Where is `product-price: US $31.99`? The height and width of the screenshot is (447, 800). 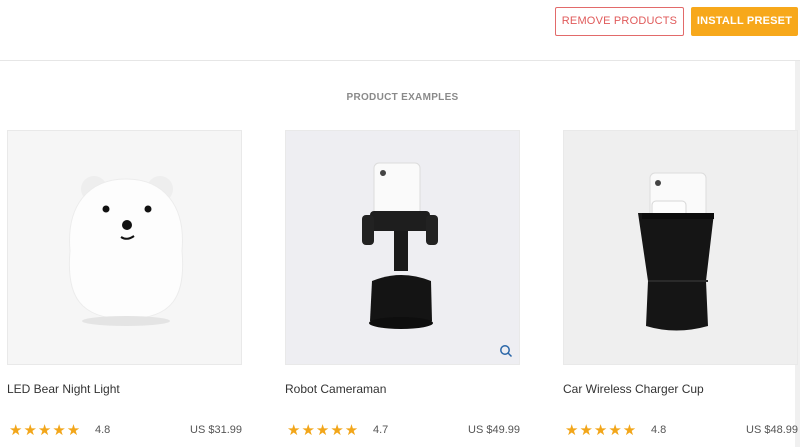 product-price: US $31.99 is located at coordinates (216, 430).